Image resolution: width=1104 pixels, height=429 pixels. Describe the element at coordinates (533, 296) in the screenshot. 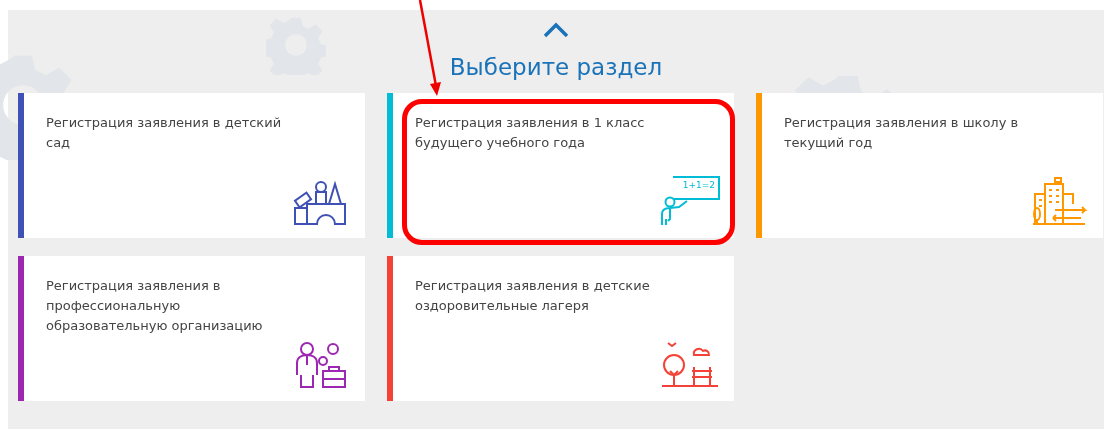

I see `card-title: Регистрация заявления в детские оздоровительные лагеря` at that location.